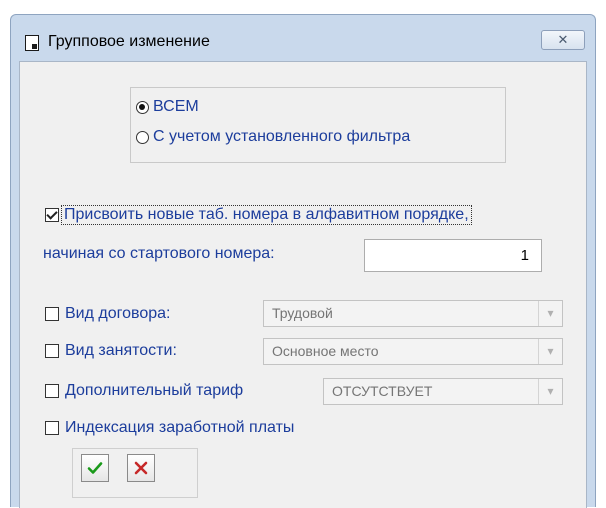  What do you see at coordinates (159, 253) in the screenshot?
I see `start-number-label: начиная со стартового номера:` at bounding box center [159, 253].